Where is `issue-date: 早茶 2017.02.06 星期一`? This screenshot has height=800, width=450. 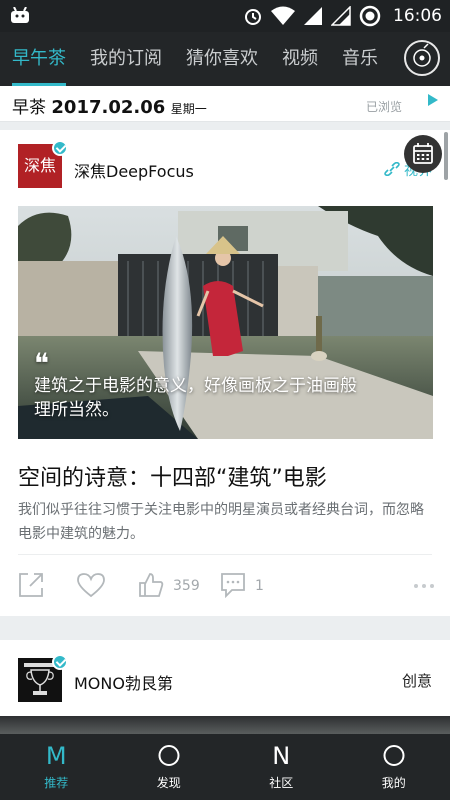 issue-date: 早茶 2017.02.06 星期一 is located at coordinates (109, 105).